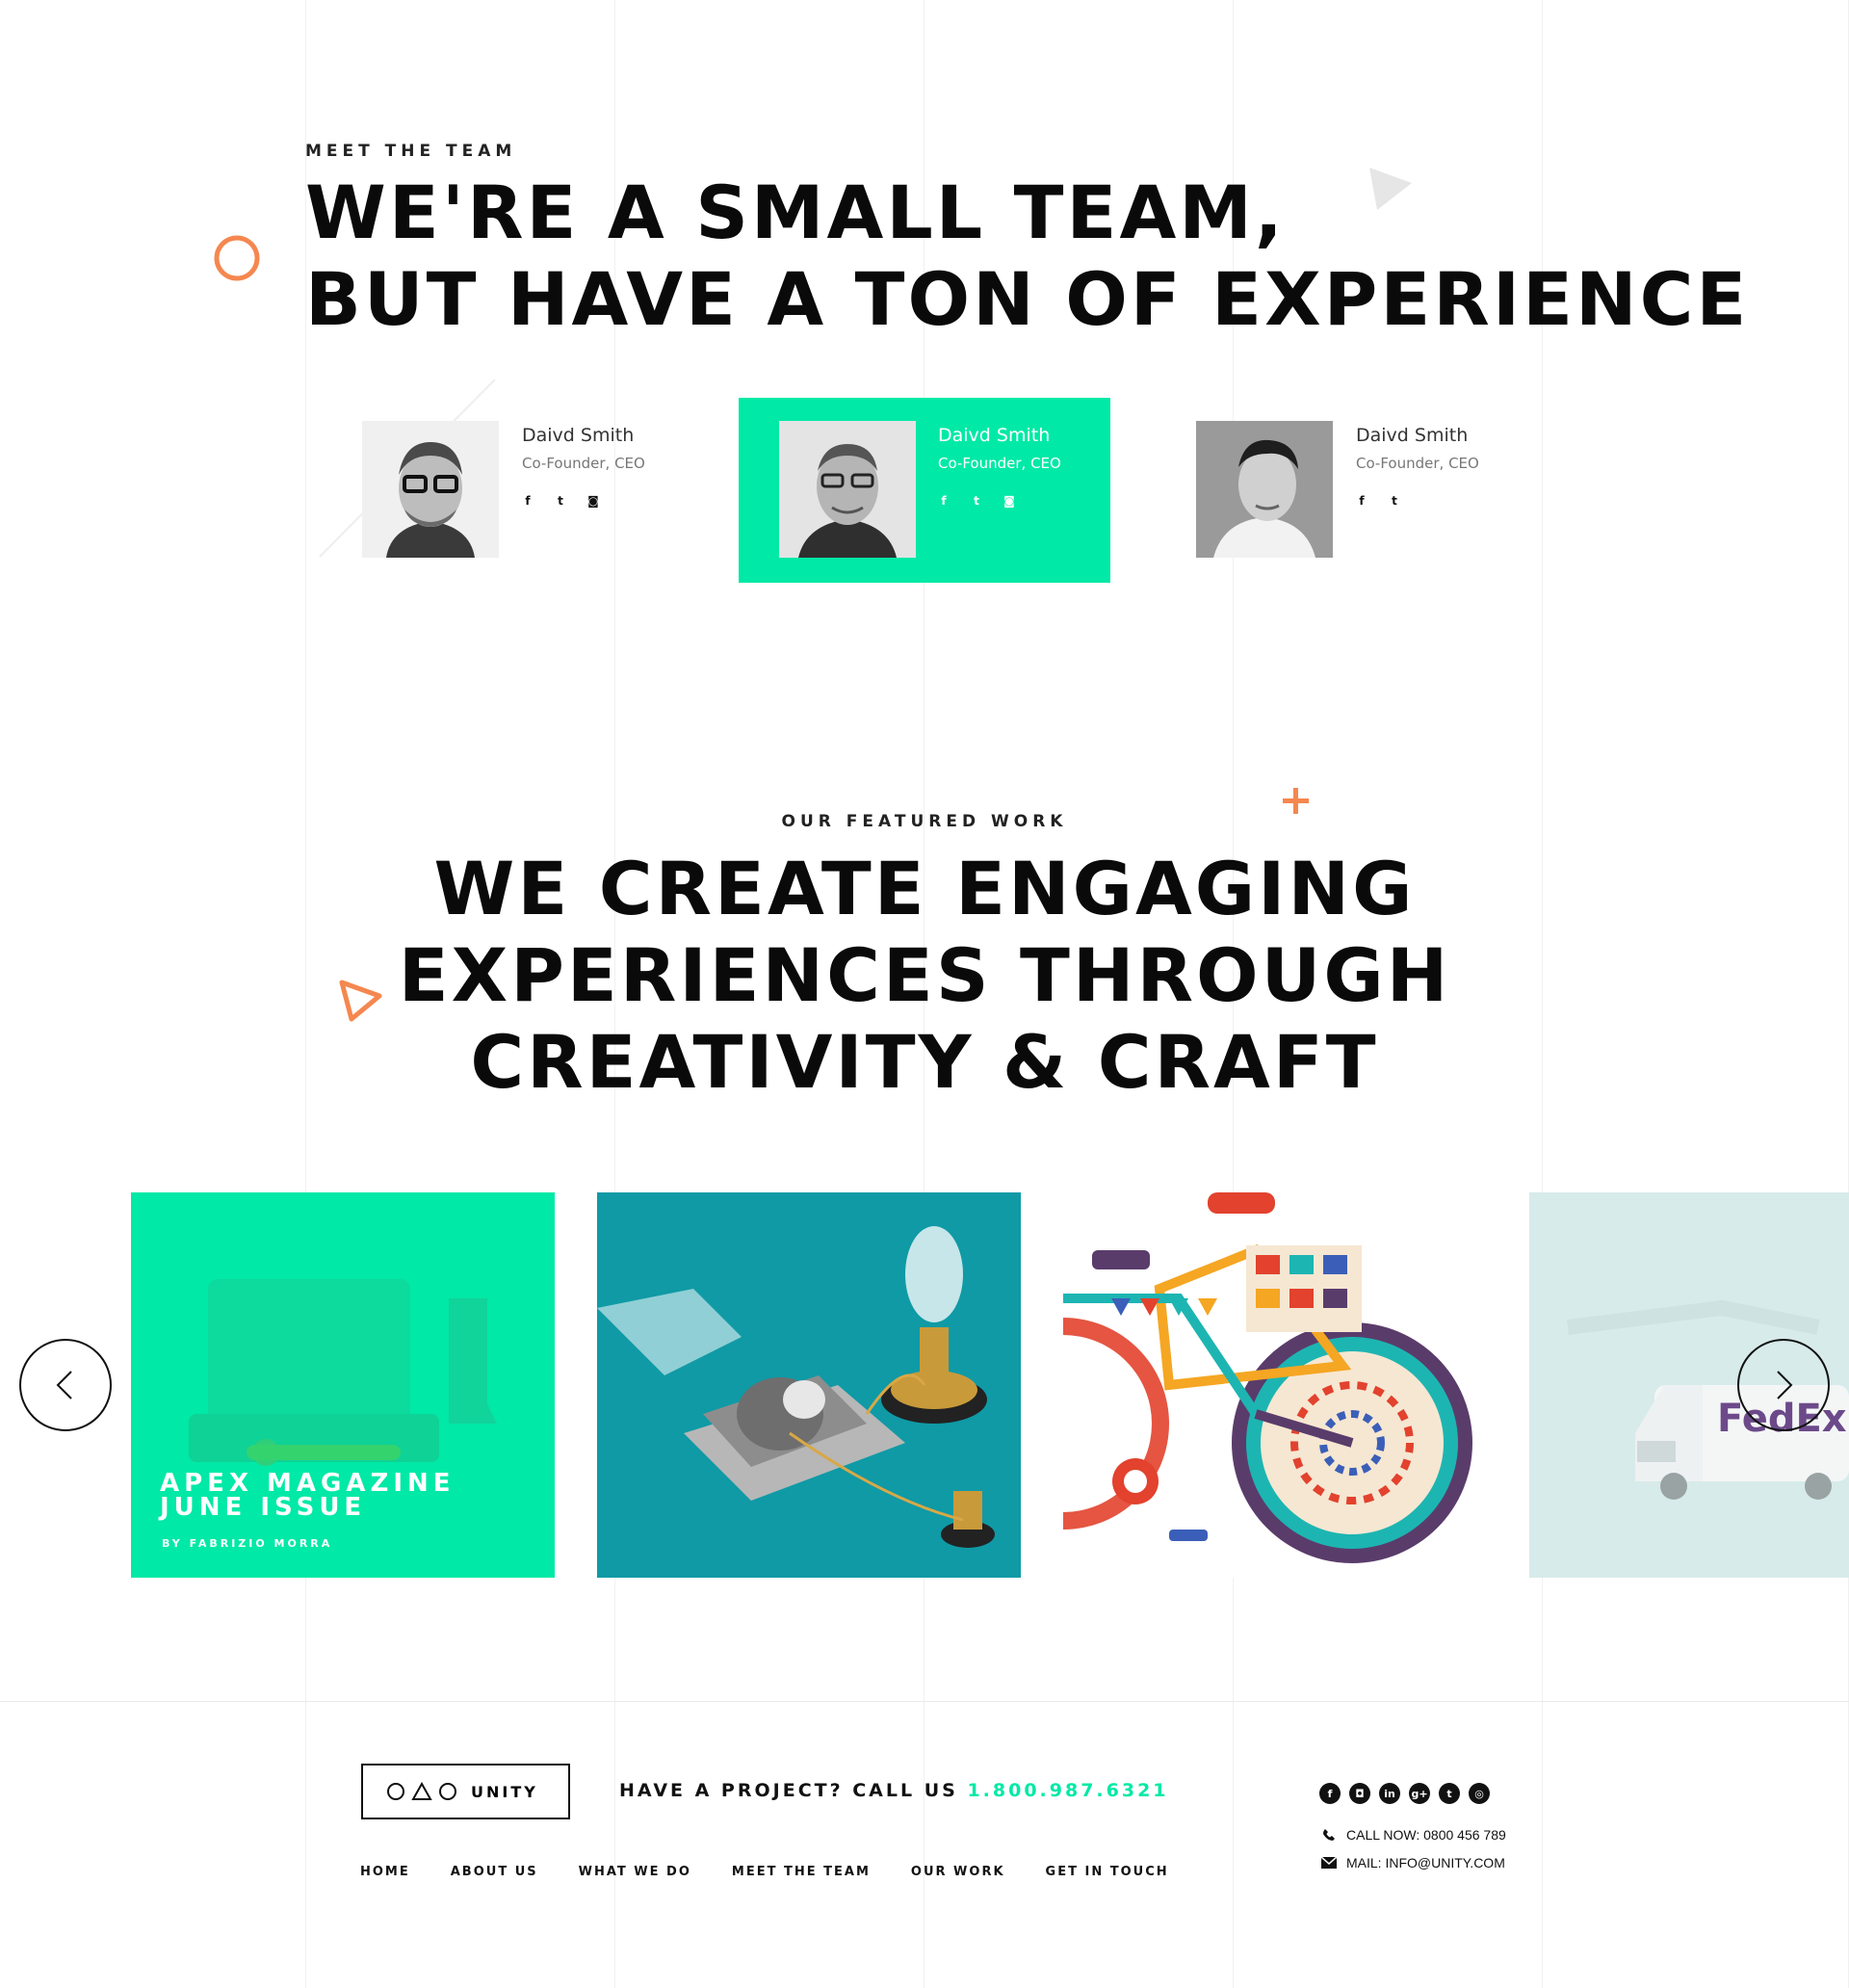 This screenshot has height=1988, width=1849. Describe the element at coordinates (635, 1872) in the screenshot. I see `footer-nav-what-we-do: WHAT WE DO` at that location.